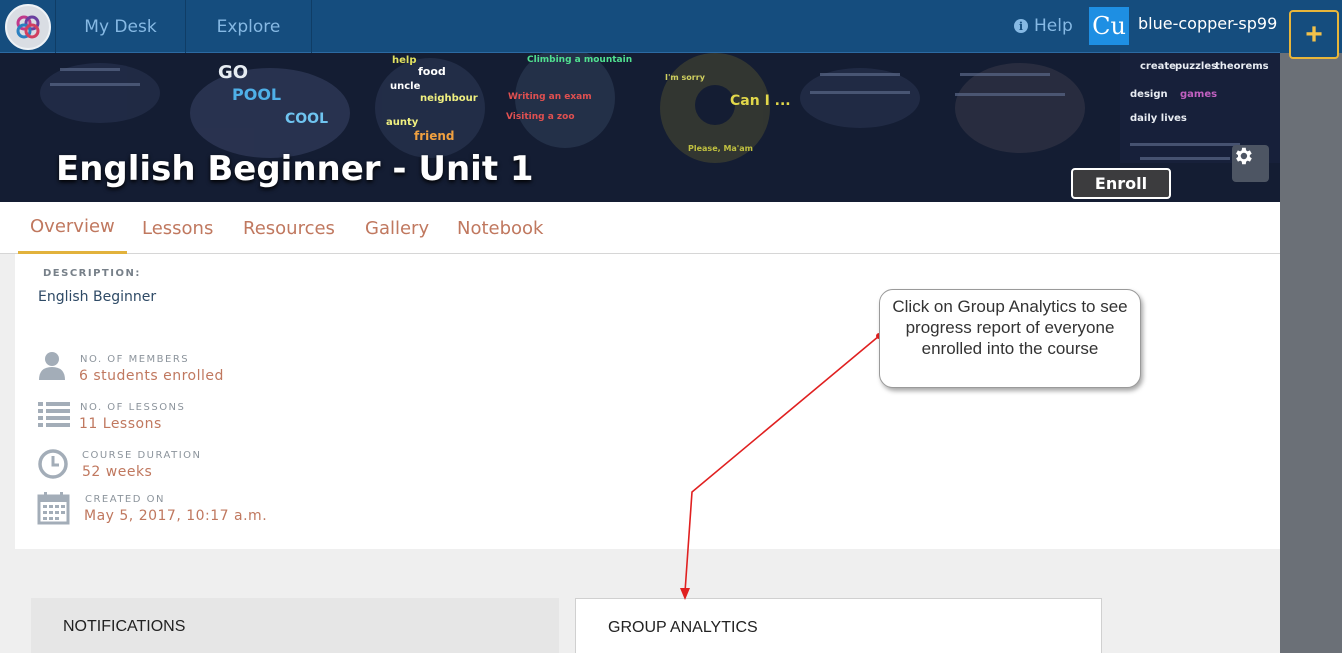 This screenshot has width=1342, height=653. What do you see at coordinates (249, 26) in the screenshot?
I see `nav-tab-explore: Explore` at bounding box center [249, 26].